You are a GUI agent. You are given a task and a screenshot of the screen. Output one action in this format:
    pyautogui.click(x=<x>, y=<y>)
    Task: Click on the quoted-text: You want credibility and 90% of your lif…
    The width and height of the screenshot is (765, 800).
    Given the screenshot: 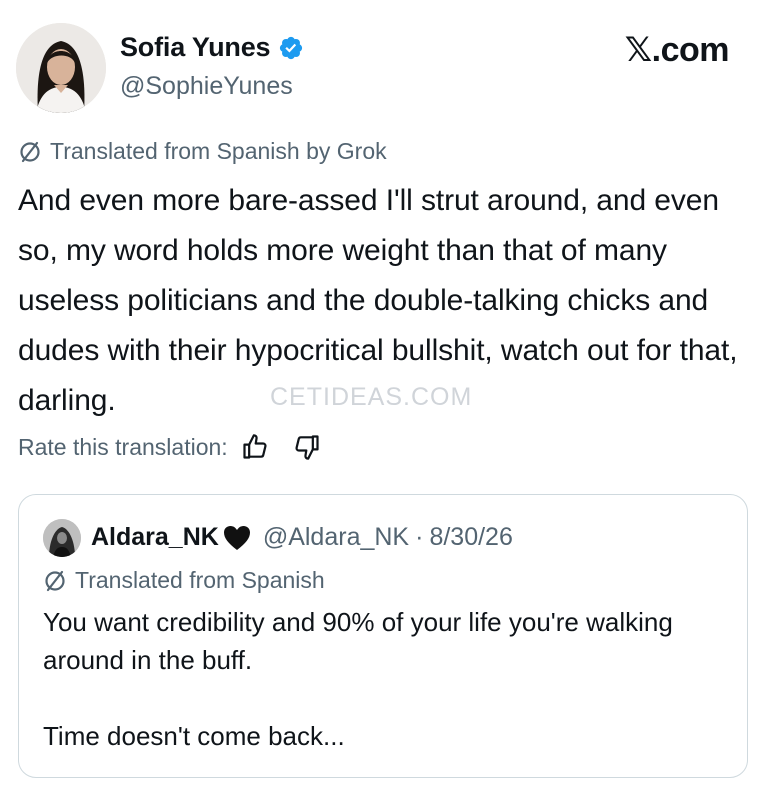 What is the action you would take?
    pyautogui.click(x=358, y=679)
    